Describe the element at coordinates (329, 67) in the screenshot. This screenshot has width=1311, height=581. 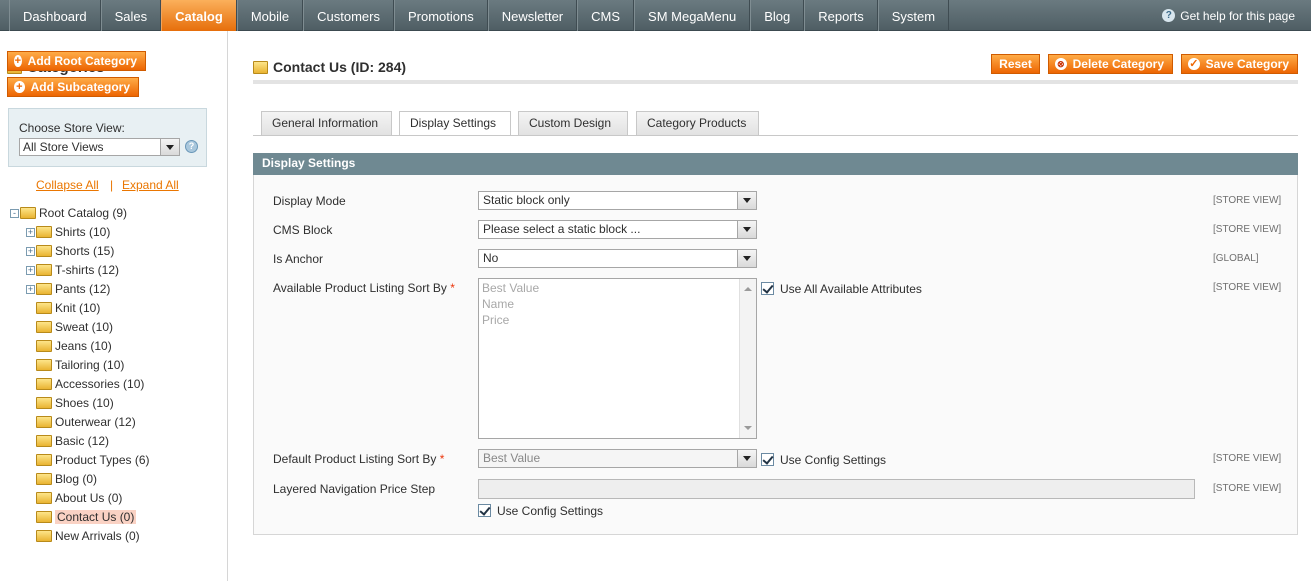
I see `page-title: Contact Us (ID: 284)` at that location.